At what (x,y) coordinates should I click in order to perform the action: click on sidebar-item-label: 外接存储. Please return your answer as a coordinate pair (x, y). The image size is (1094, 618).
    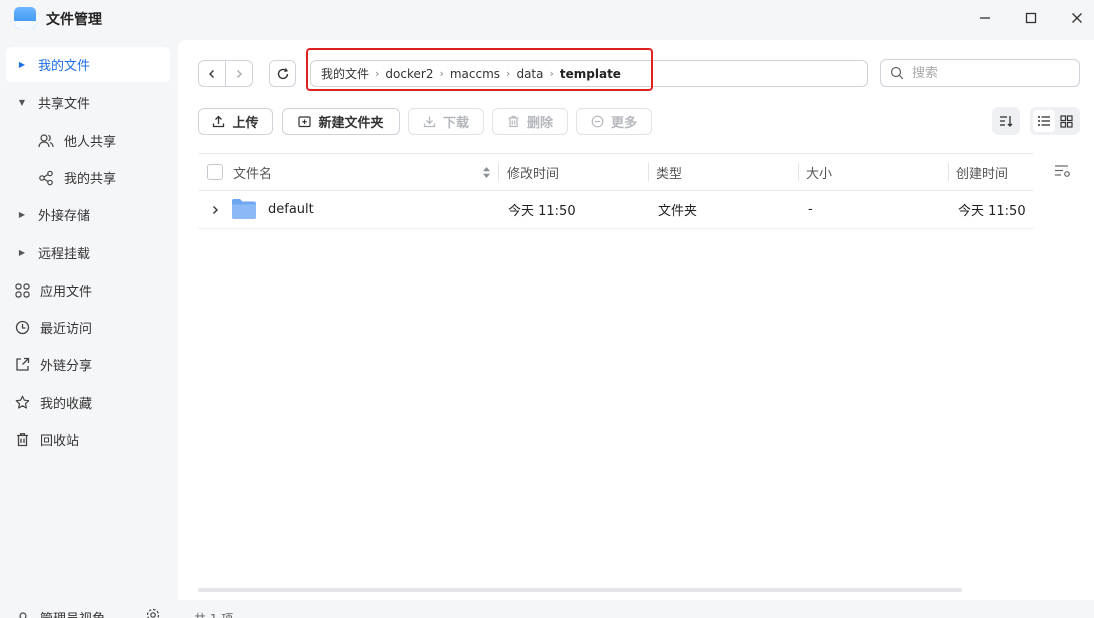
    Looking at the image, I should click on (64, 216).